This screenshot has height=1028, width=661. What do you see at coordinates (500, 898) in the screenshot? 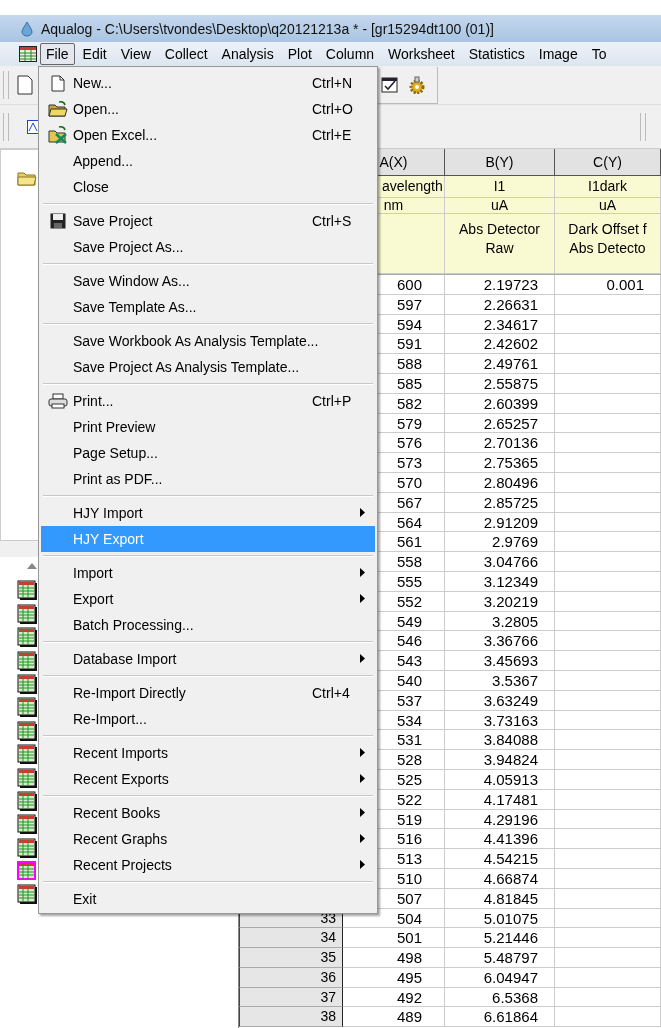
I see `table-cell: 4.81845` at bounding box center [500, 898].